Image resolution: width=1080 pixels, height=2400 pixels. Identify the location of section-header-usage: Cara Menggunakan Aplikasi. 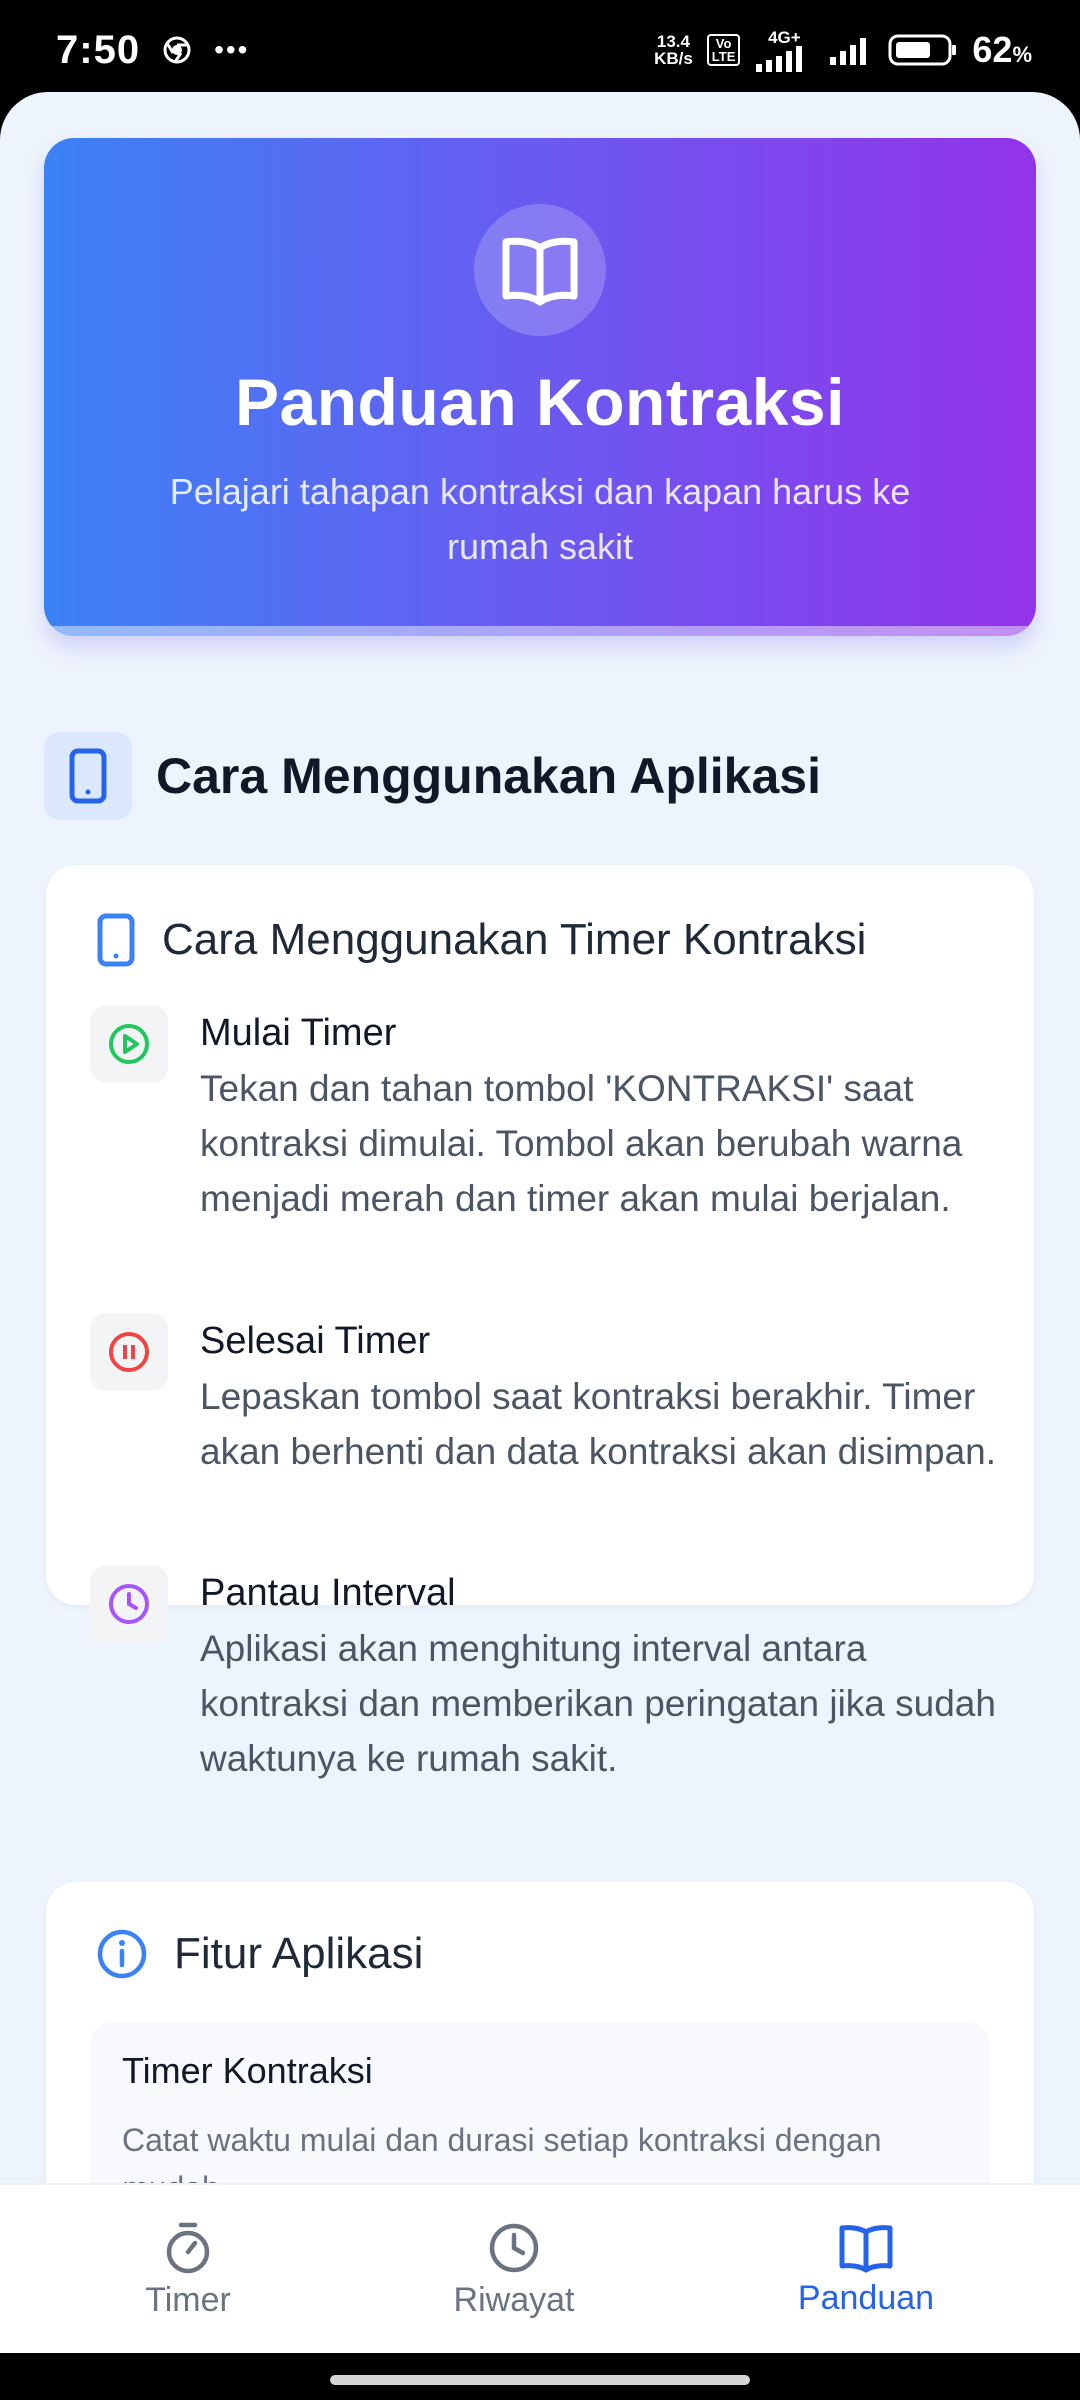
(432, 776).